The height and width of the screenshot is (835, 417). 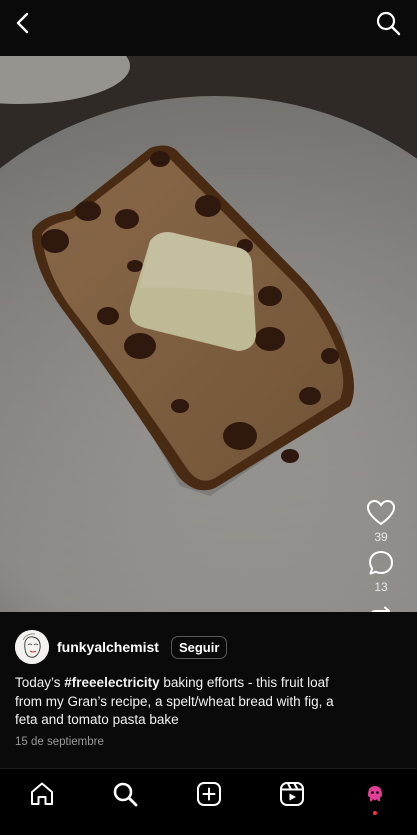 I want to click on chevron-left-icon, so click(x=22, y=23).